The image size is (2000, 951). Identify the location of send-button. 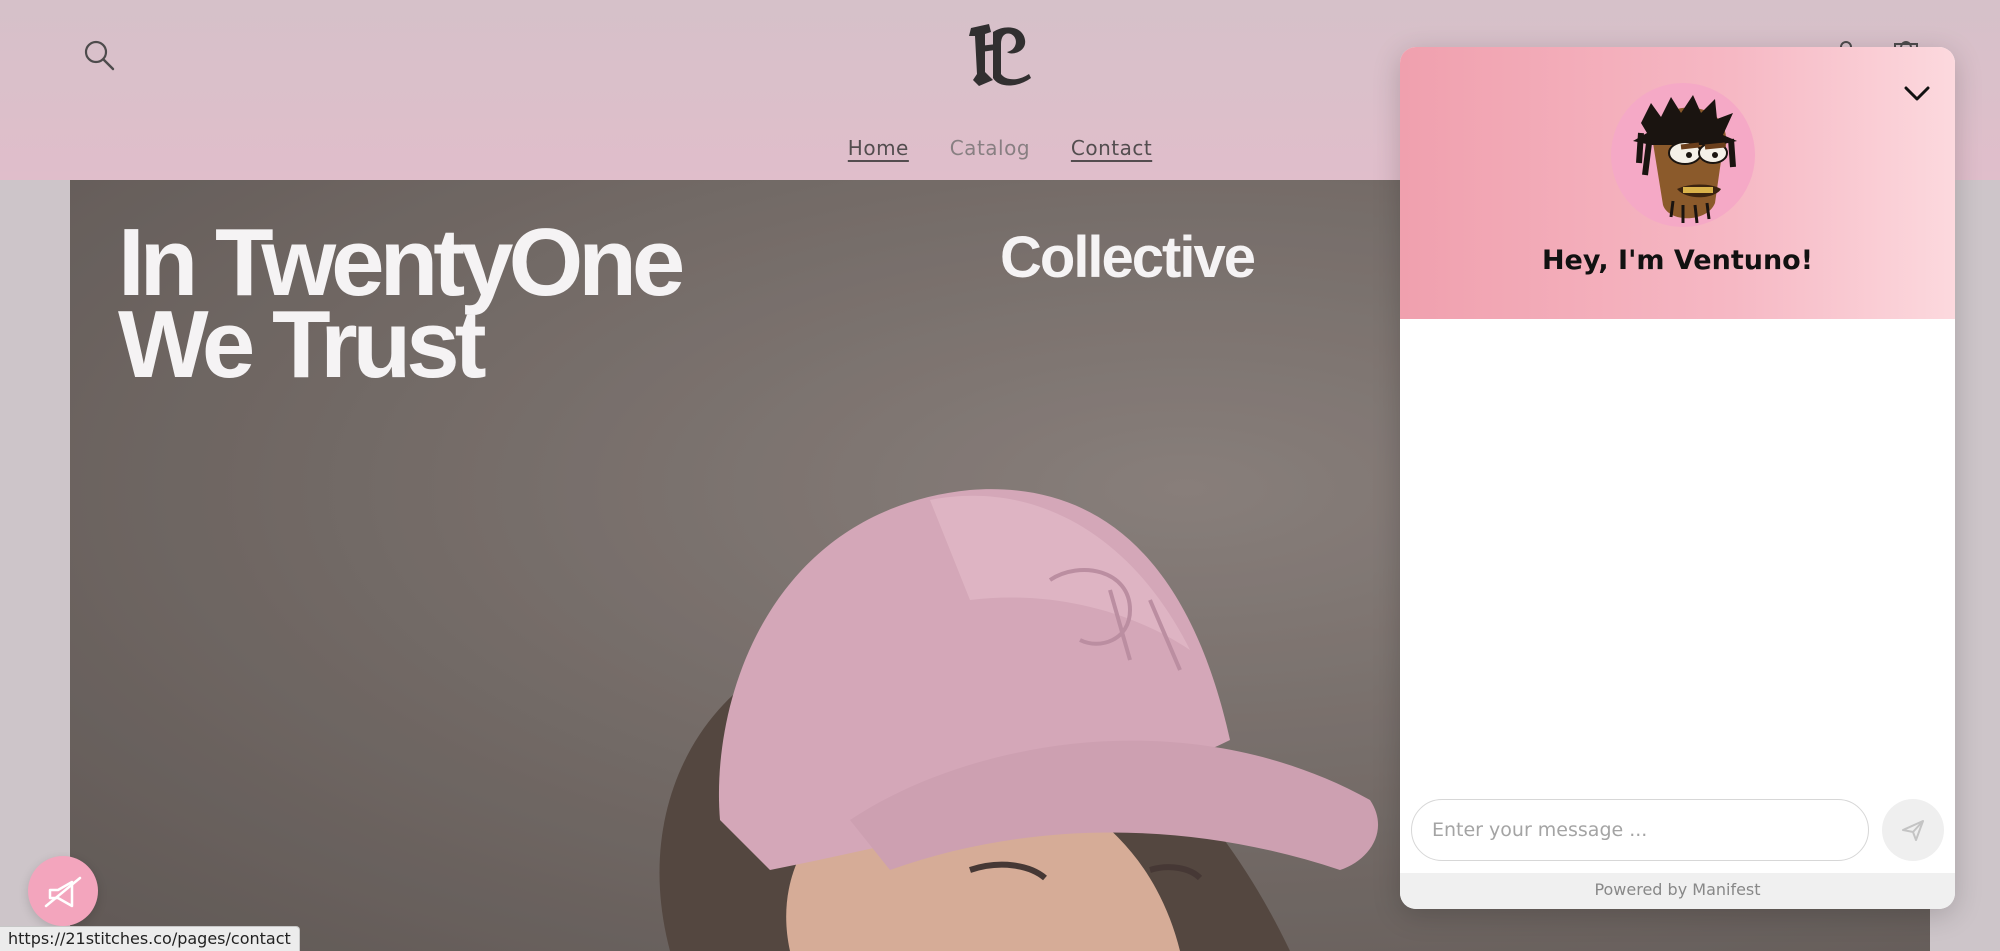
(1913, 830).